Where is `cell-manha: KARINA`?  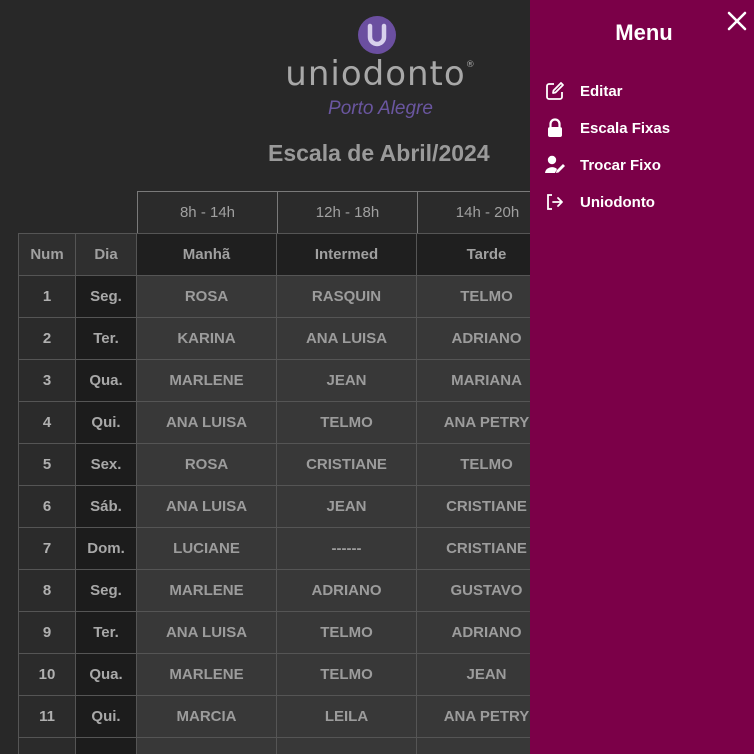
cell-manha: KARINA is located at coordinates (206, 338).